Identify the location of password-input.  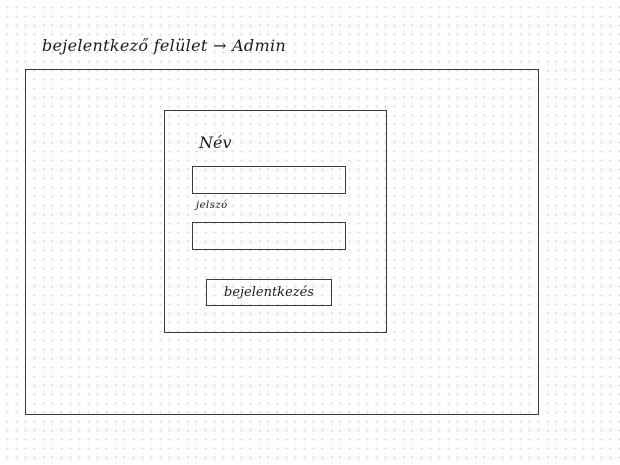
(269, 236).